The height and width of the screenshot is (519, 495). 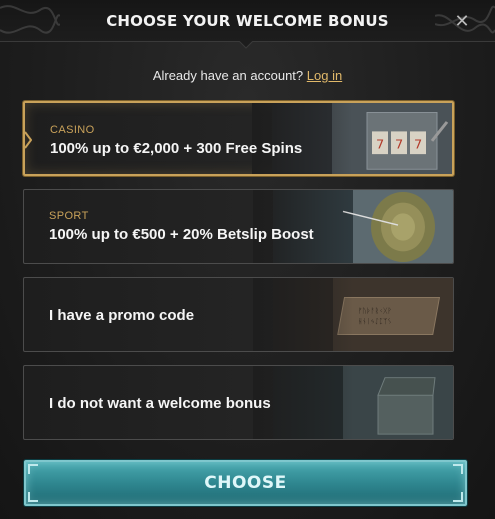 I want to click on option-label: 100% up to €2,000 + 300 Free Spins, so click(x=176, y=148).